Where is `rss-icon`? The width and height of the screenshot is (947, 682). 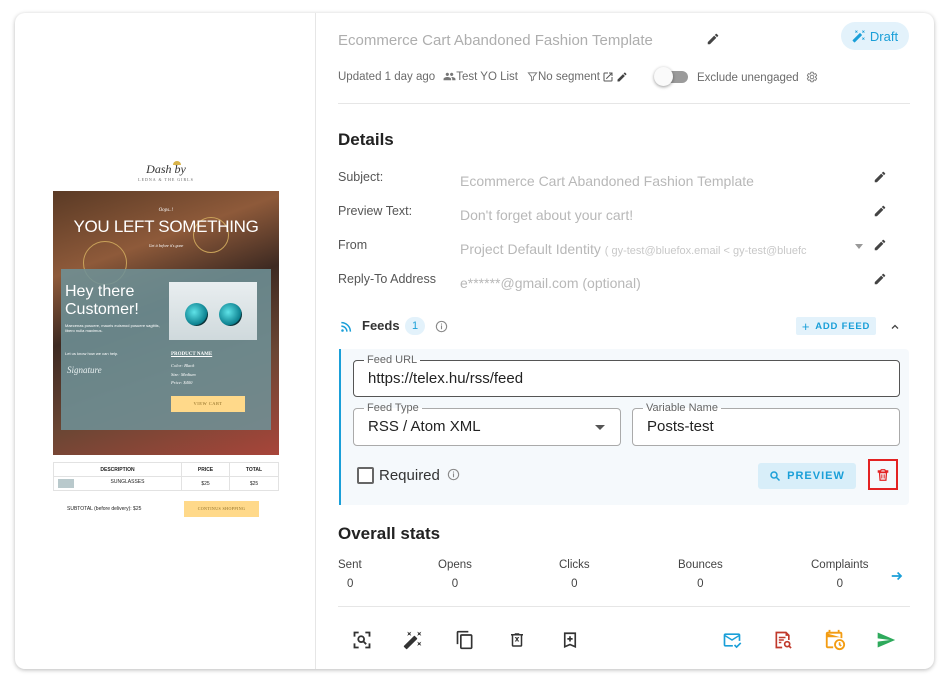
rss-icon is located at coordinates (346, 326).